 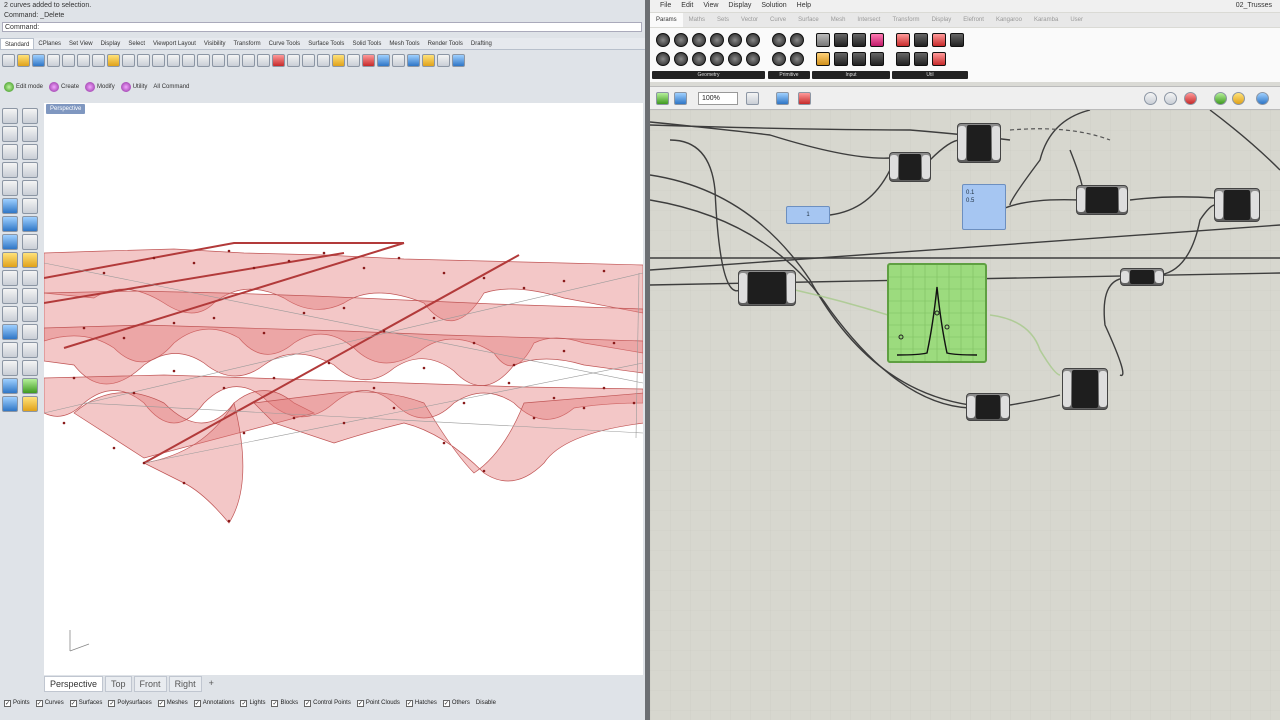 I want to click on shaded-preview-icon, so click(x=1170, y=98).